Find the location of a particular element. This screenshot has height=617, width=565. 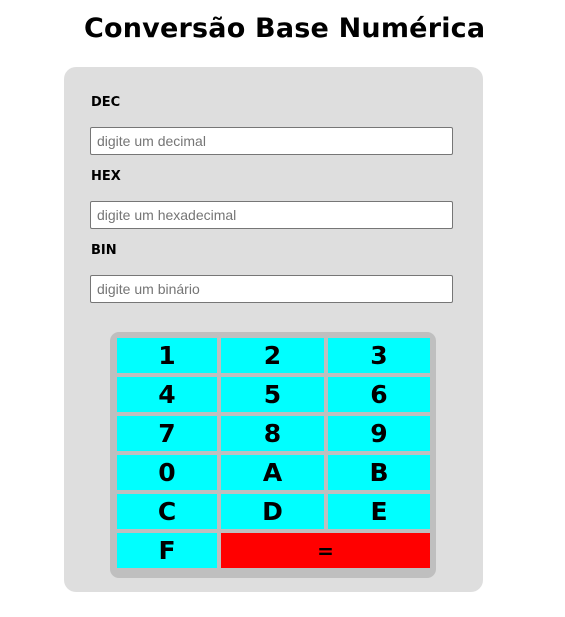

key-9: 9 is located at coordinates (379, 433).